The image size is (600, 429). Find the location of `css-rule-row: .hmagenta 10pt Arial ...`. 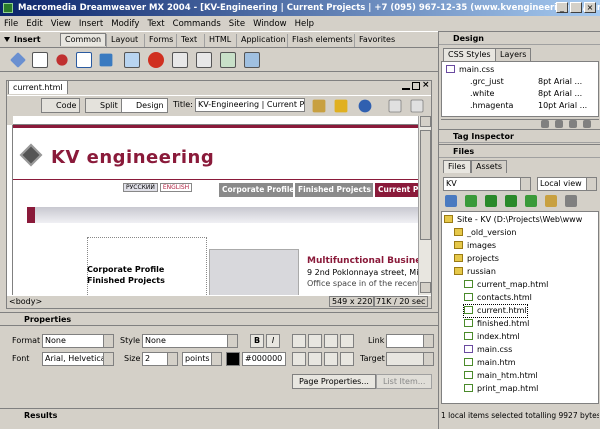

css-rule-row: .hmagenta 10pt Arial ... is located at coordinates (533, 106).